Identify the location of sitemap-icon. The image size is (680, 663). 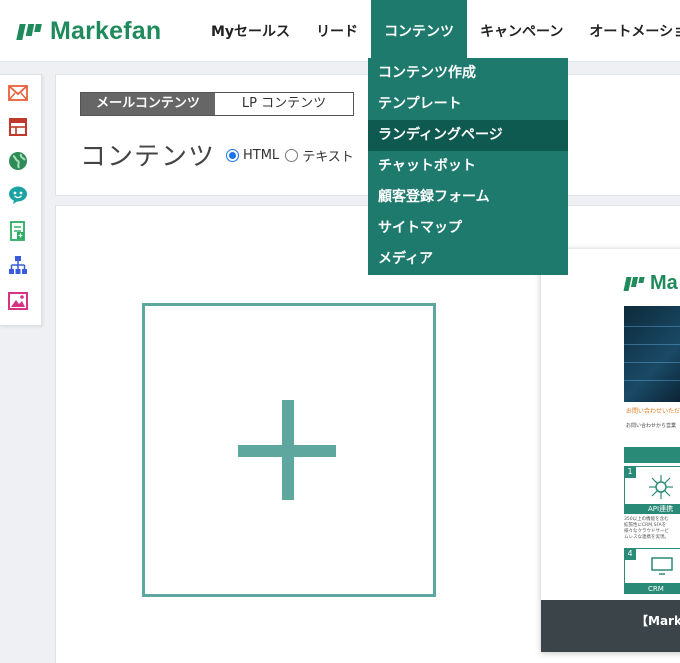
(18, 265).